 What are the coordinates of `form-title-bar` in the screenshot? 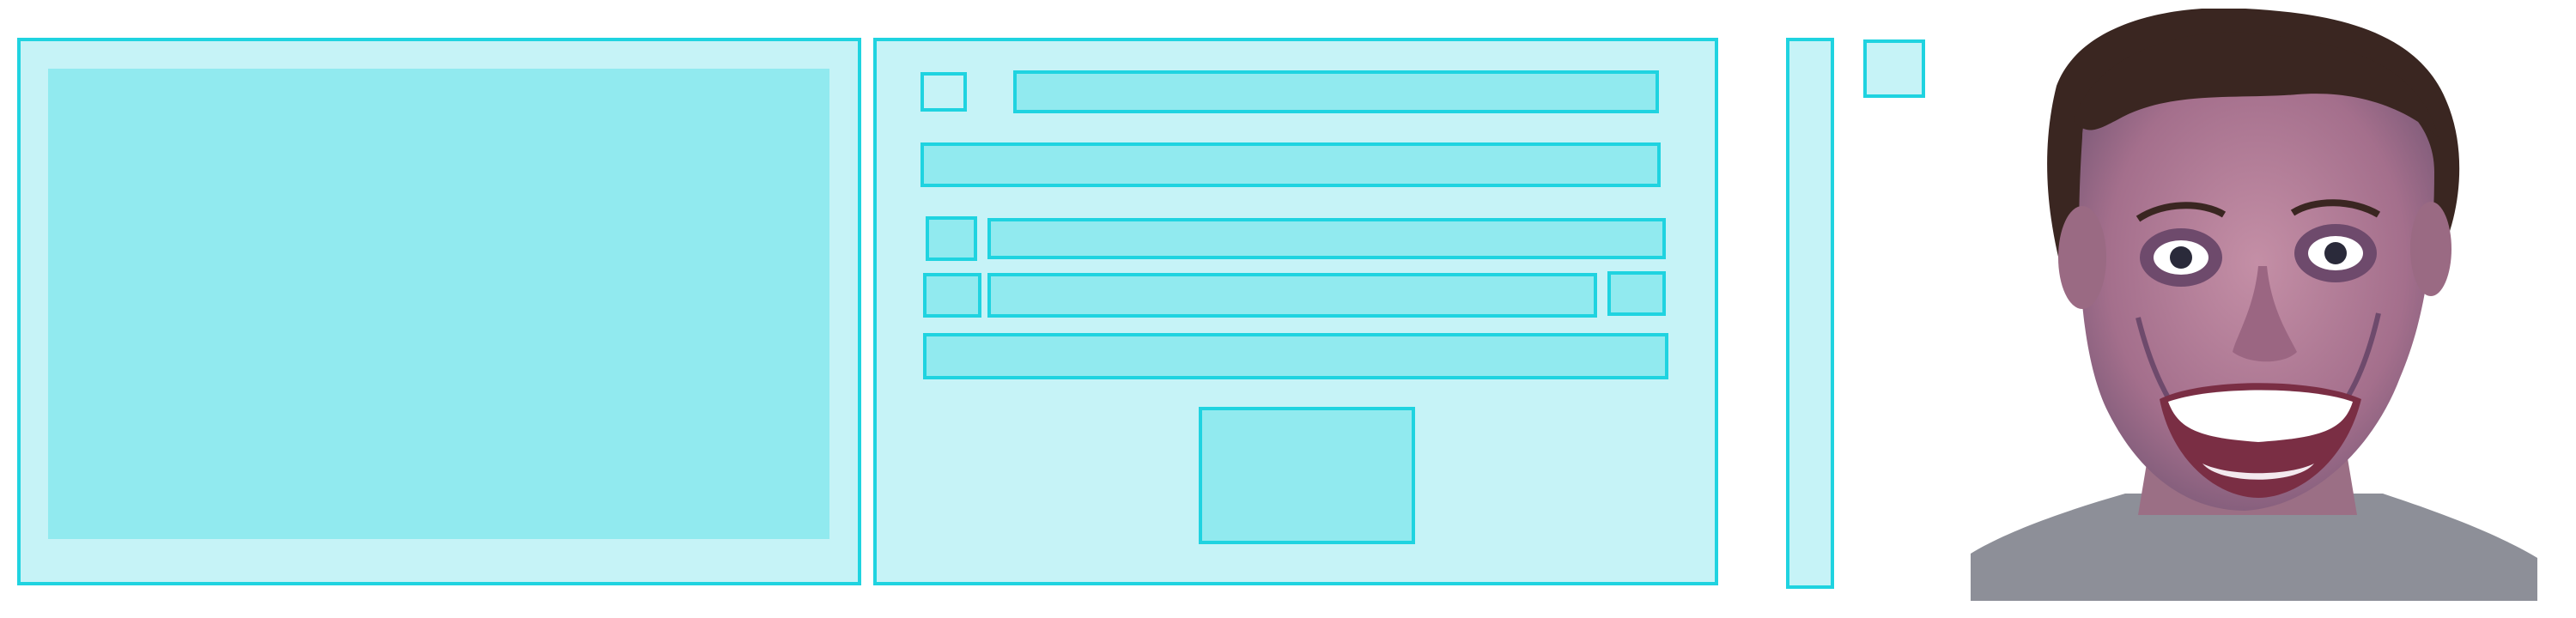 It's located at (1336, 91).